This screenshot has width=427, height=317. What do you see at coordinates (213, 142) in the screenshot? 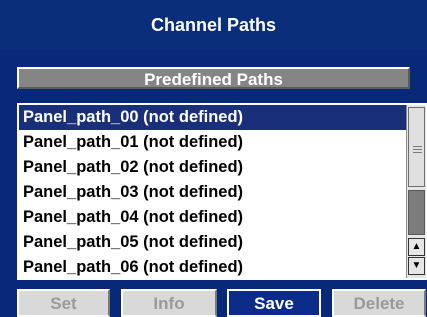
I see `list-item: Panel_path_01 (not defined)` at bounding box center [213, 142].